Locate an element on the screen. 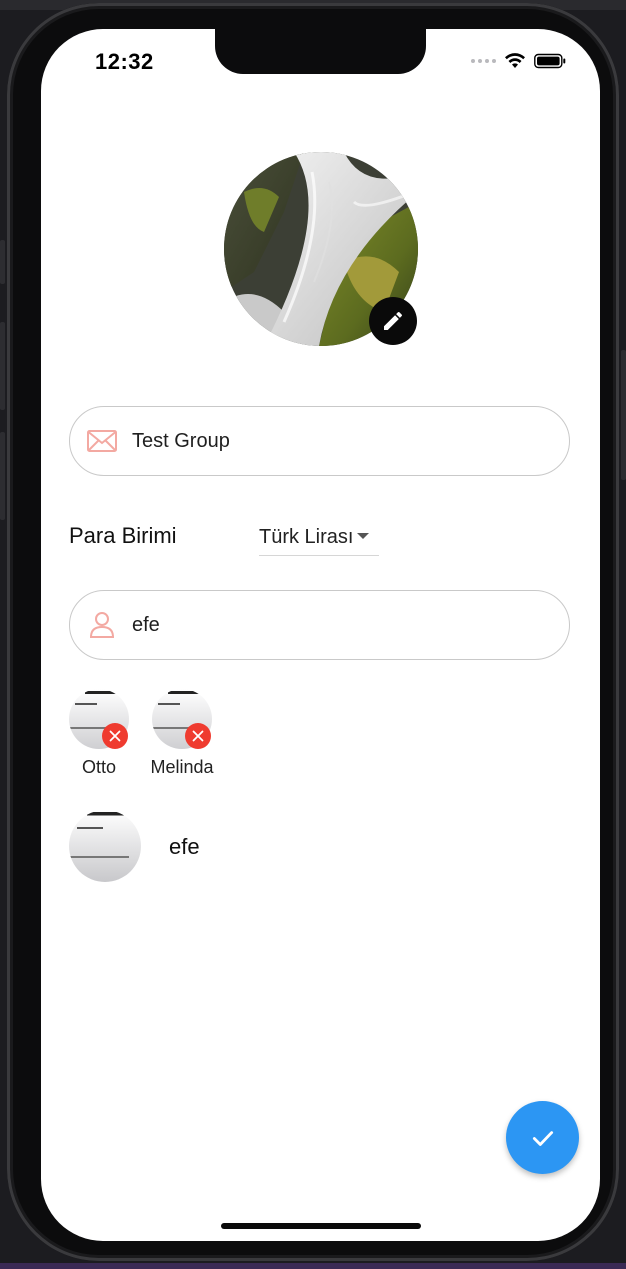  member-name: Melinda is located at coordinates (182, 767).